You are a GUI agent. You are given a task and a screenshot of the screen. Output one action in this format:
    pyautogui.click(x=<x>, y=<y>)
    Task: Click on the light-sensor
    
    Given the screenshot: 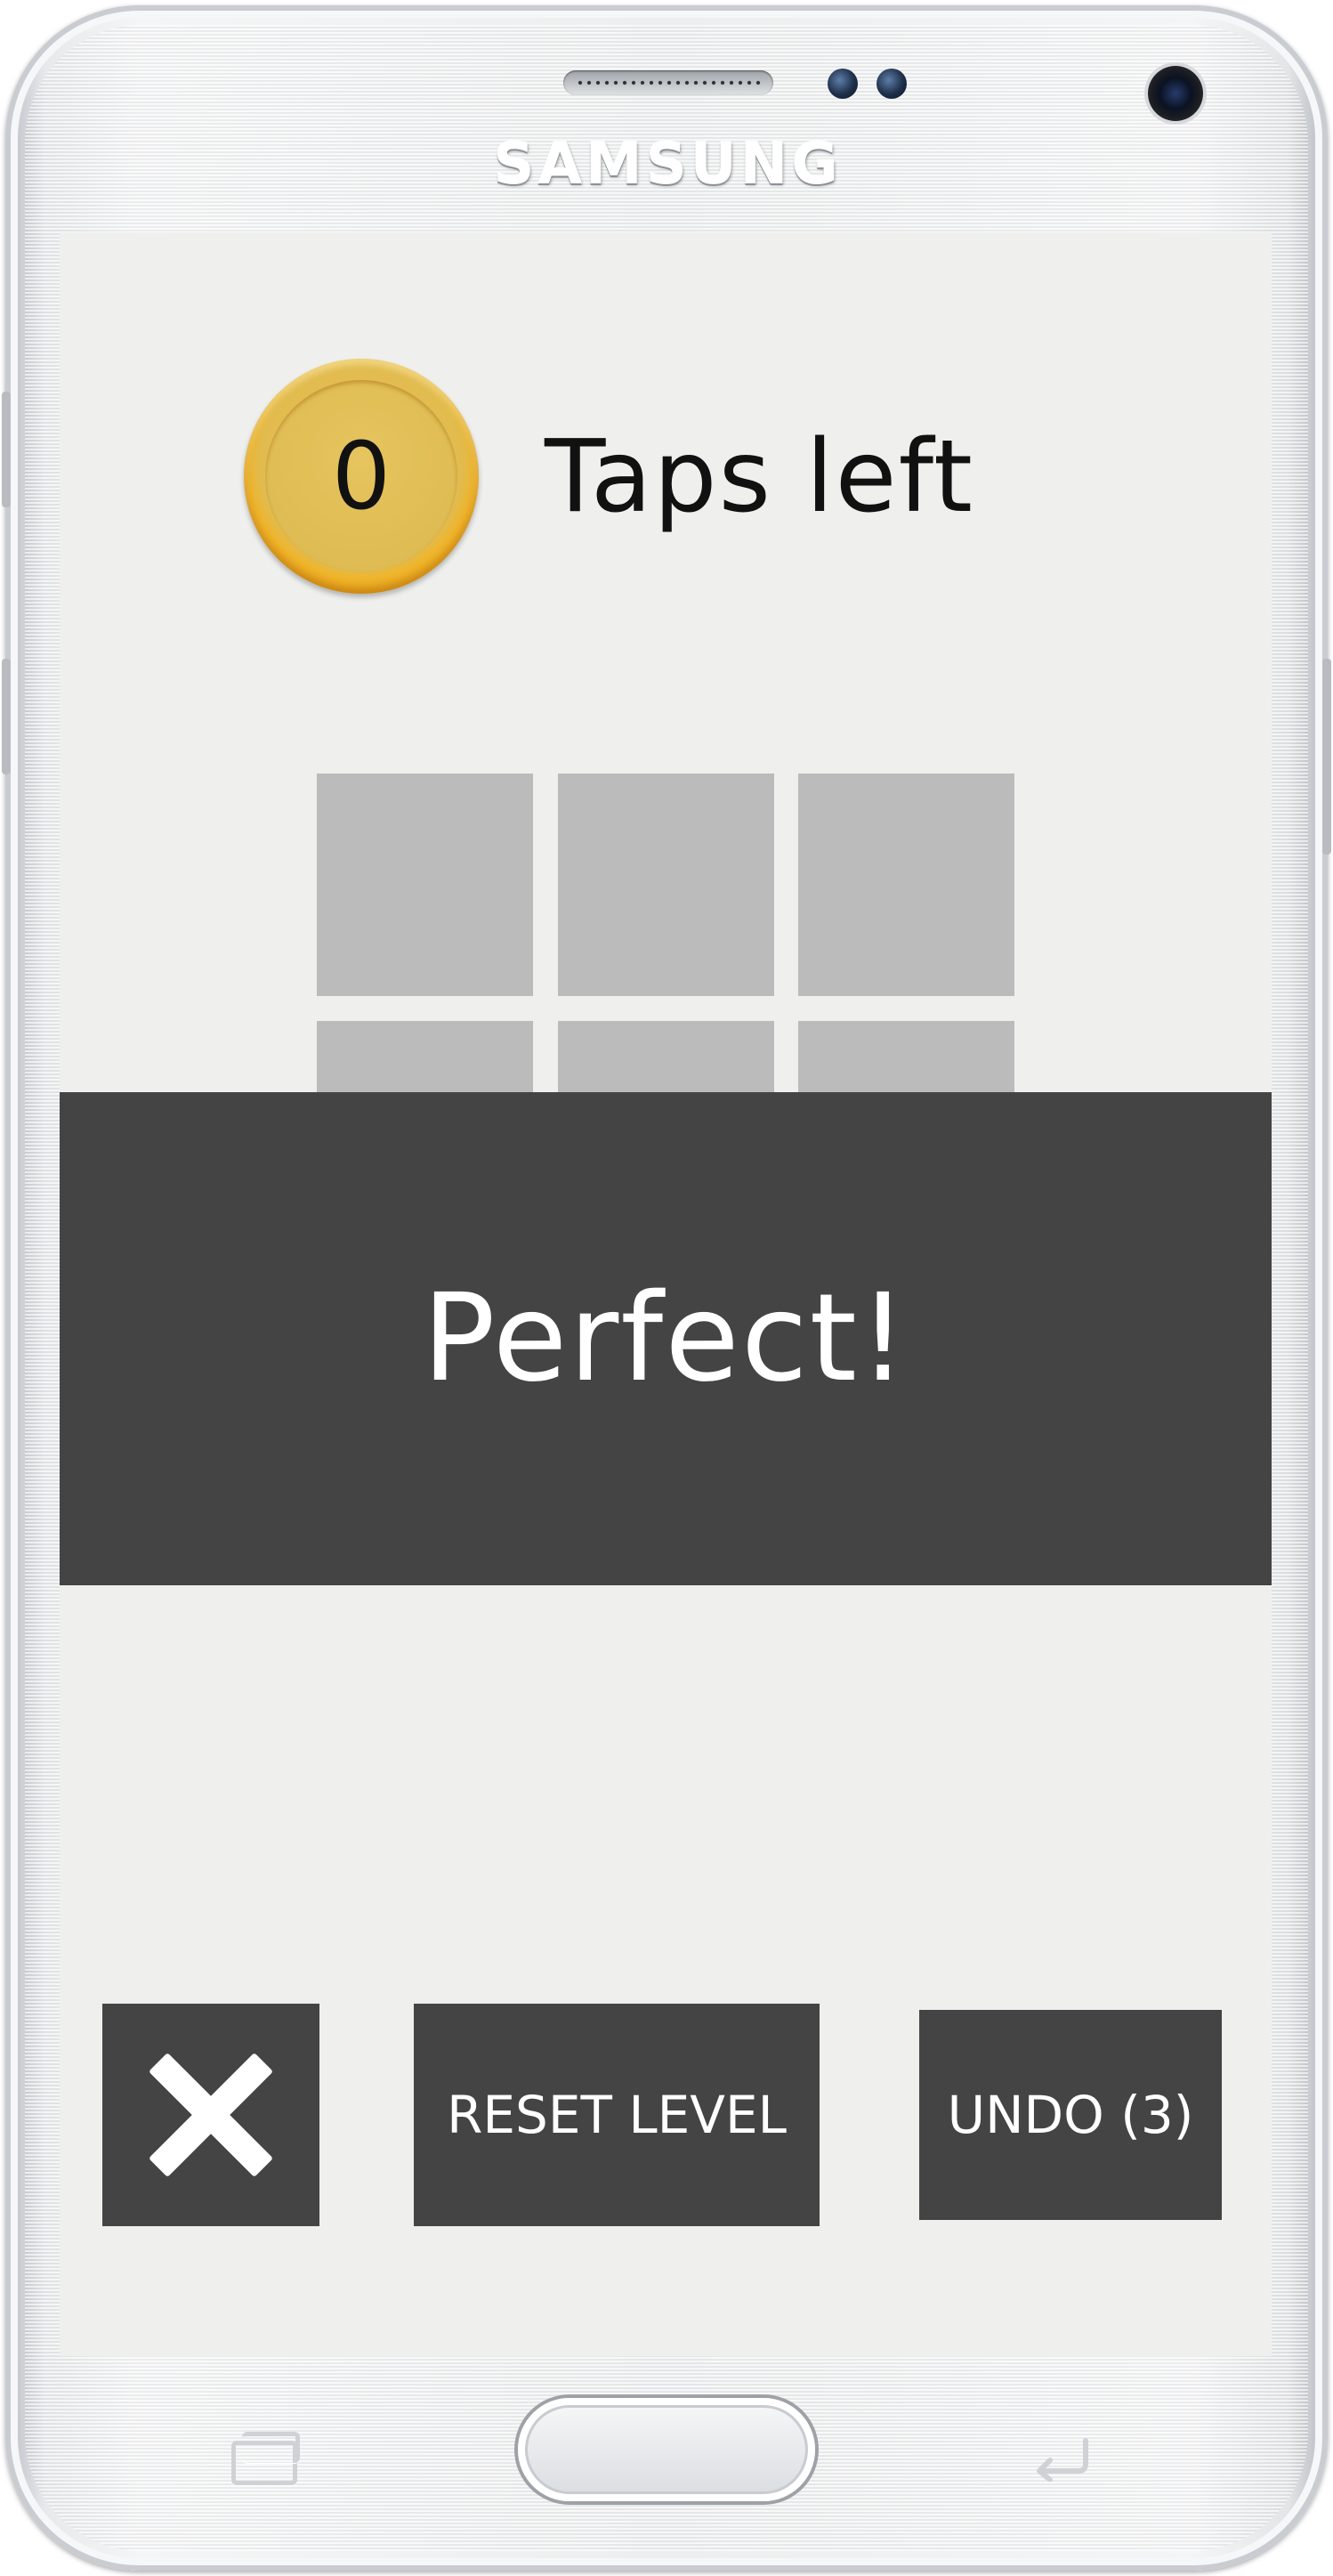 What is the action you would take?
    pyautogui.click(x=892, y=84)
    